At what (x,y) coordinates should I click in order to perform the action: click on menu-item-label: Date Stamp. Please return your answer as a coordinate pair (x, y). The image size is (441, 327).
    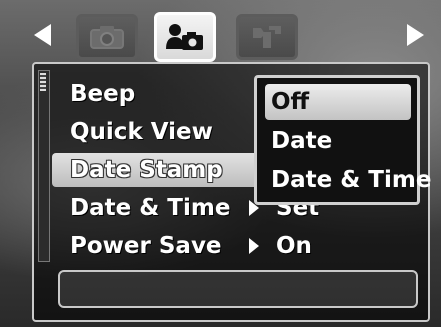
    Looking at the image, I should click on (146, 170).